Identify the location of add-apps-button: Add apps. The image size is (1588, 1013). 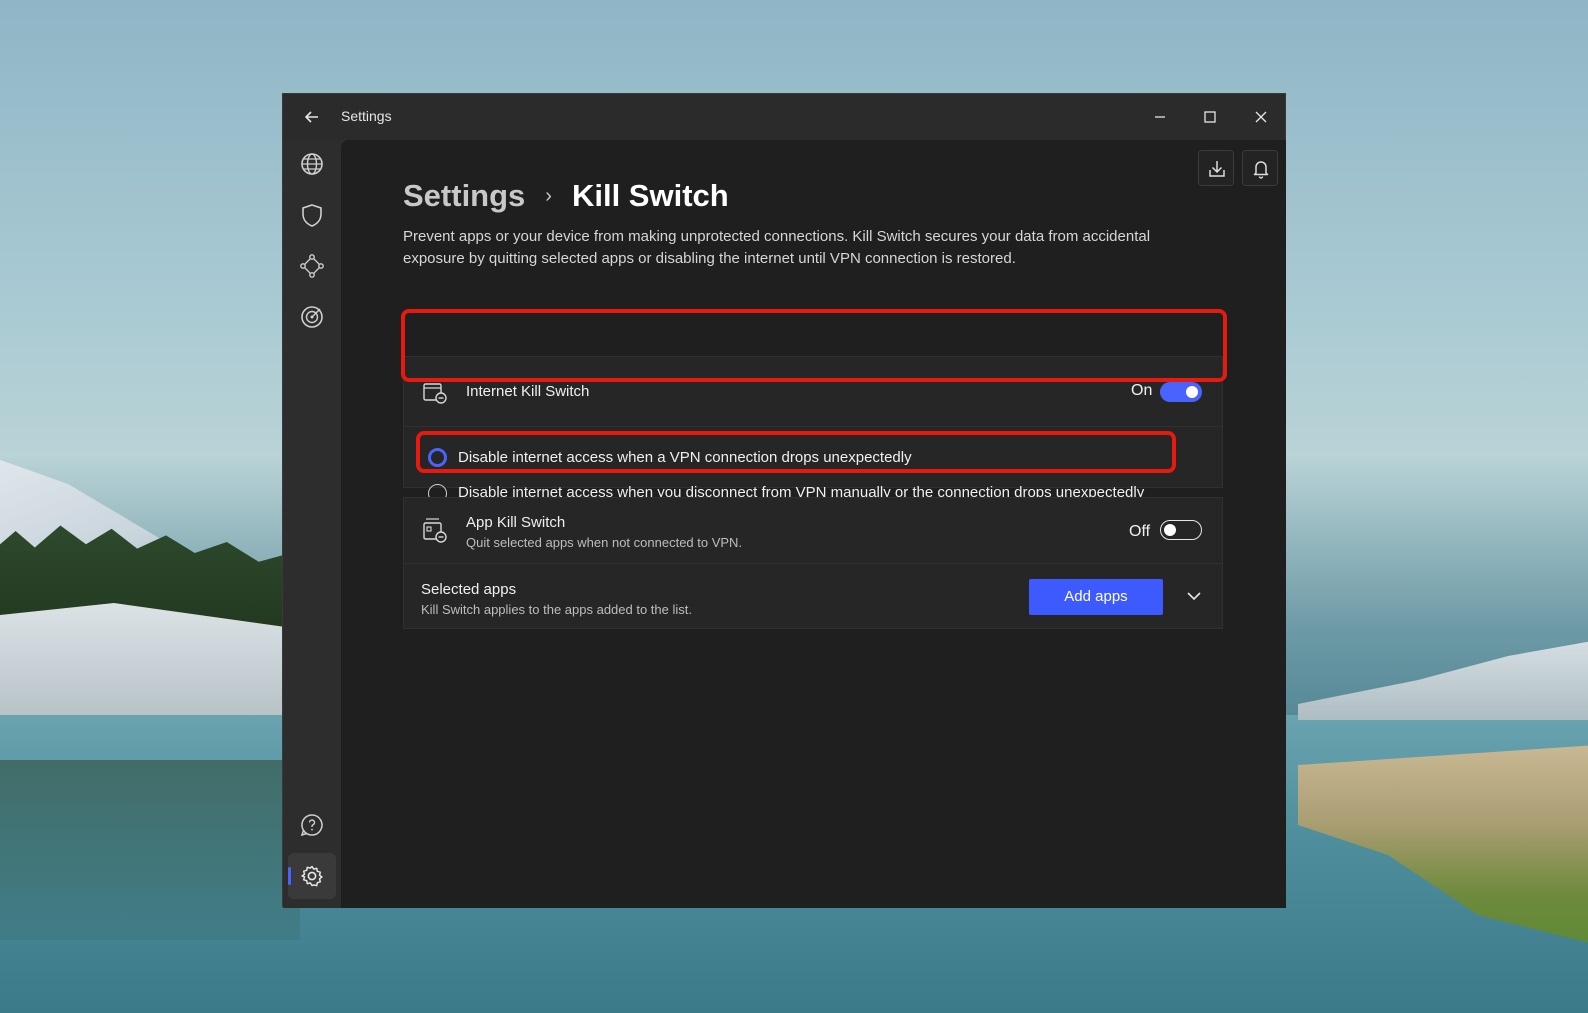
(1096, 597).